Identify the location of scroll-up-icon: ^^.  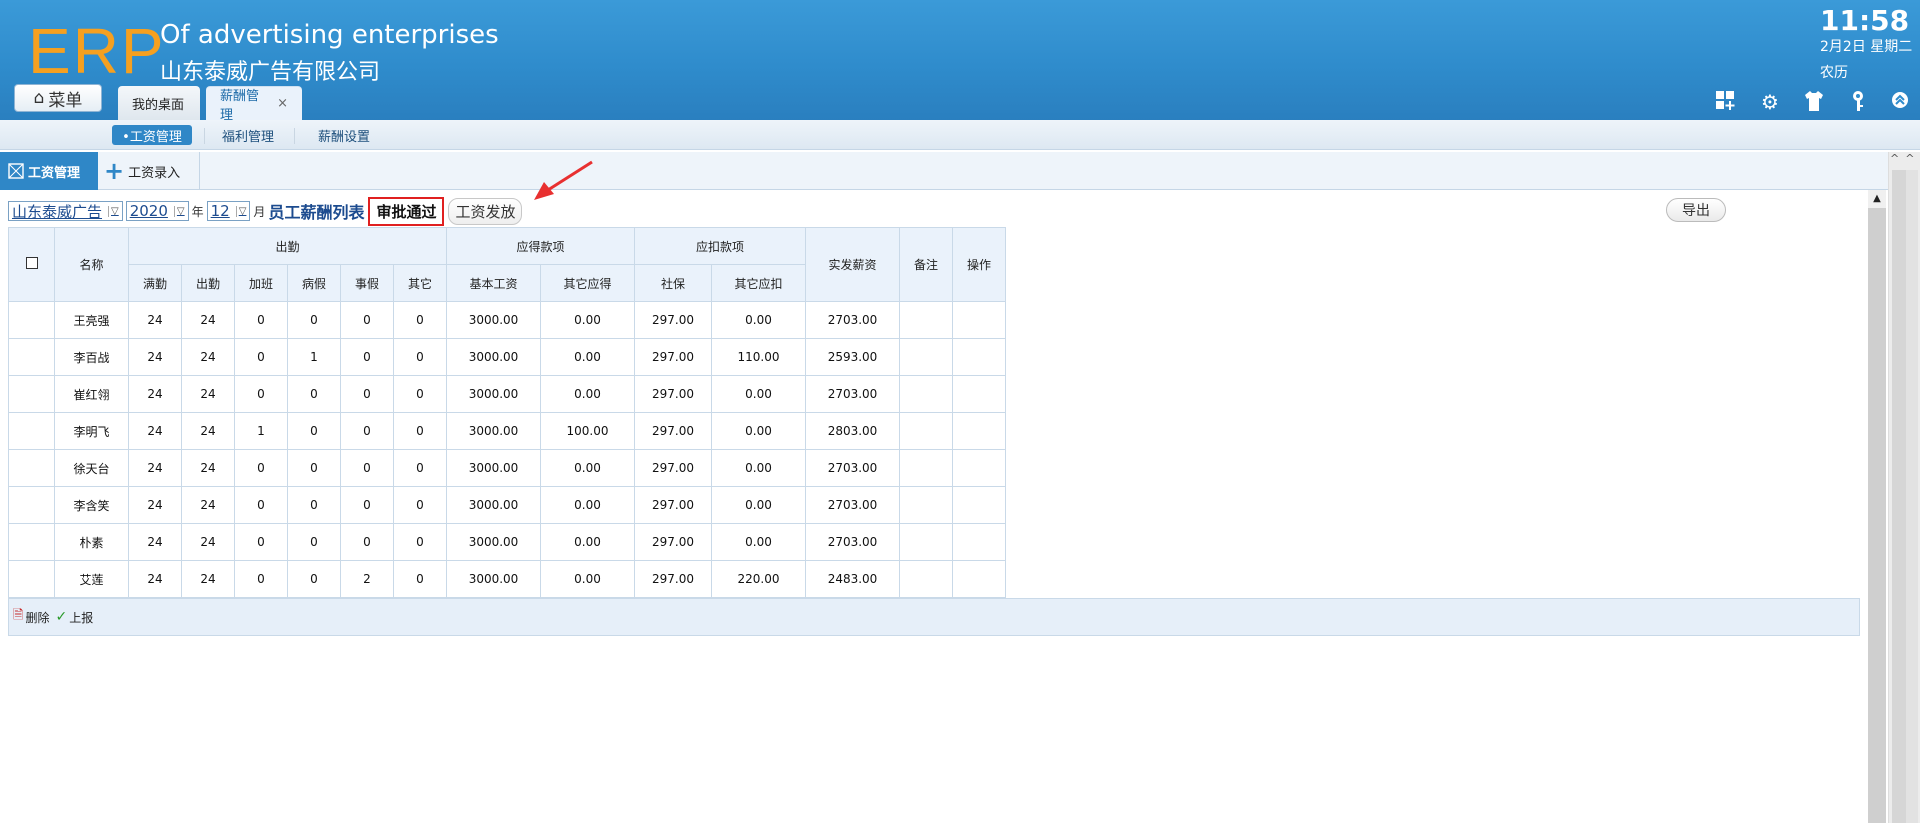
(1904, 160).